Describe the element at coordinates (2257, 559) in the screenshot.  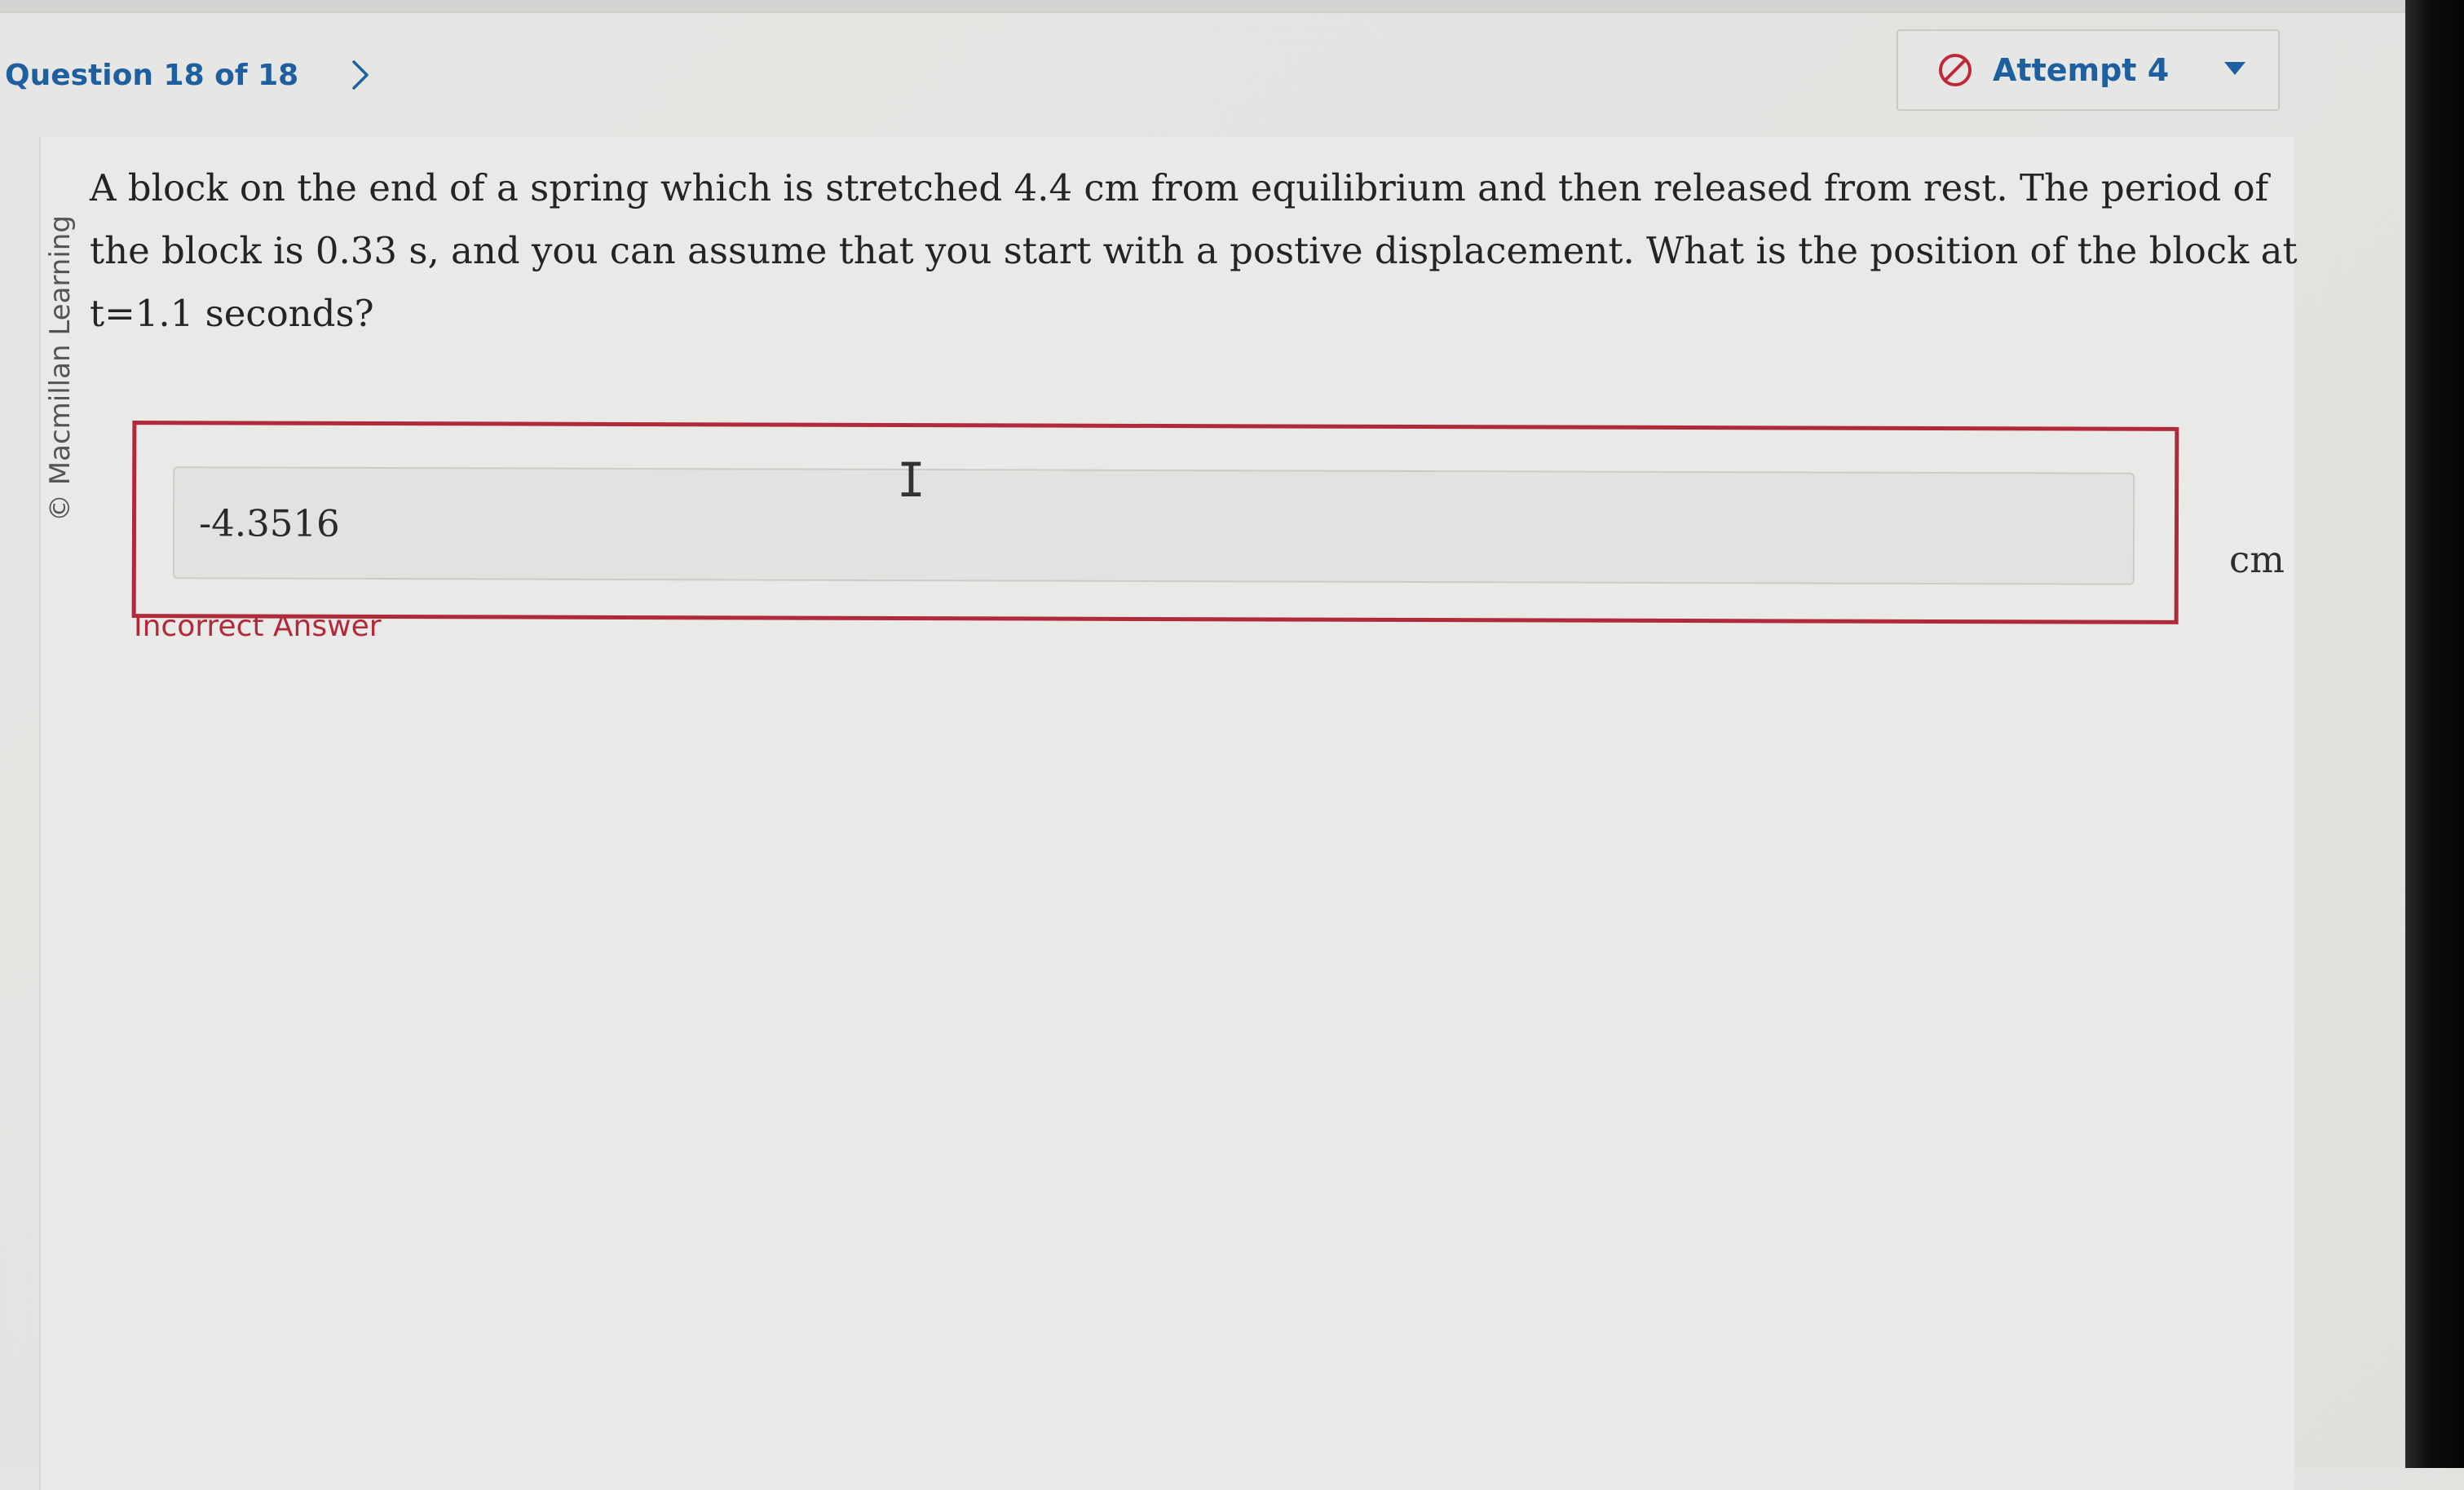
I see `answer-unit: cm` at that location.